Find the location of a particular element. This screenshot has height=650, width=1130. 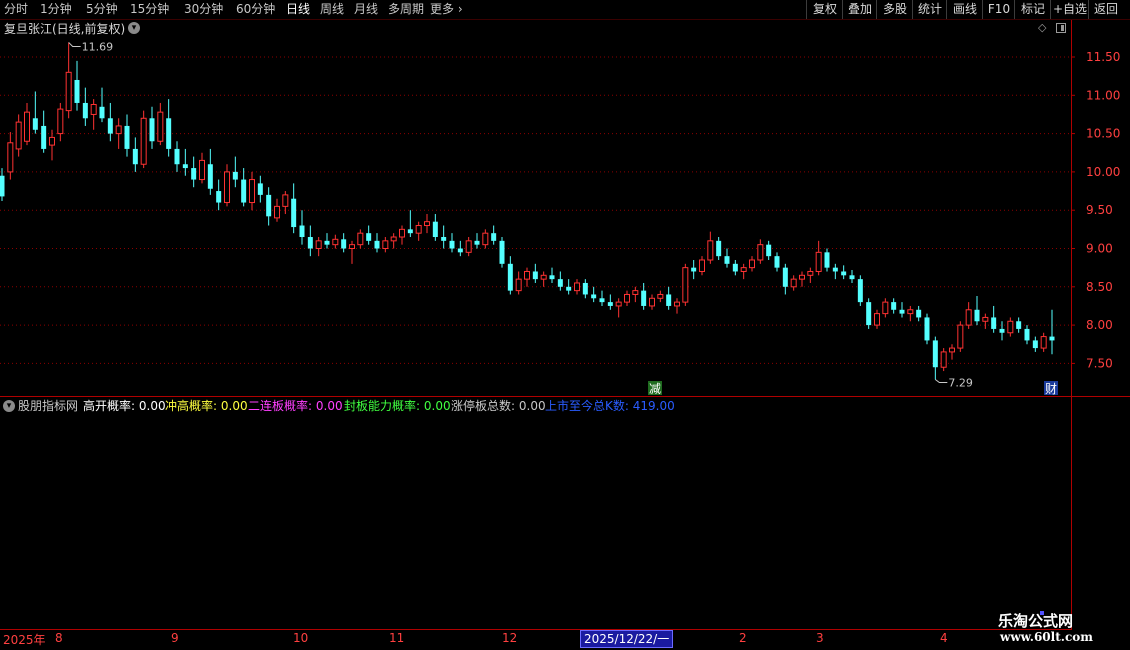

ind-chonggao-value: 0.00 is located at coordinates (234, 406).